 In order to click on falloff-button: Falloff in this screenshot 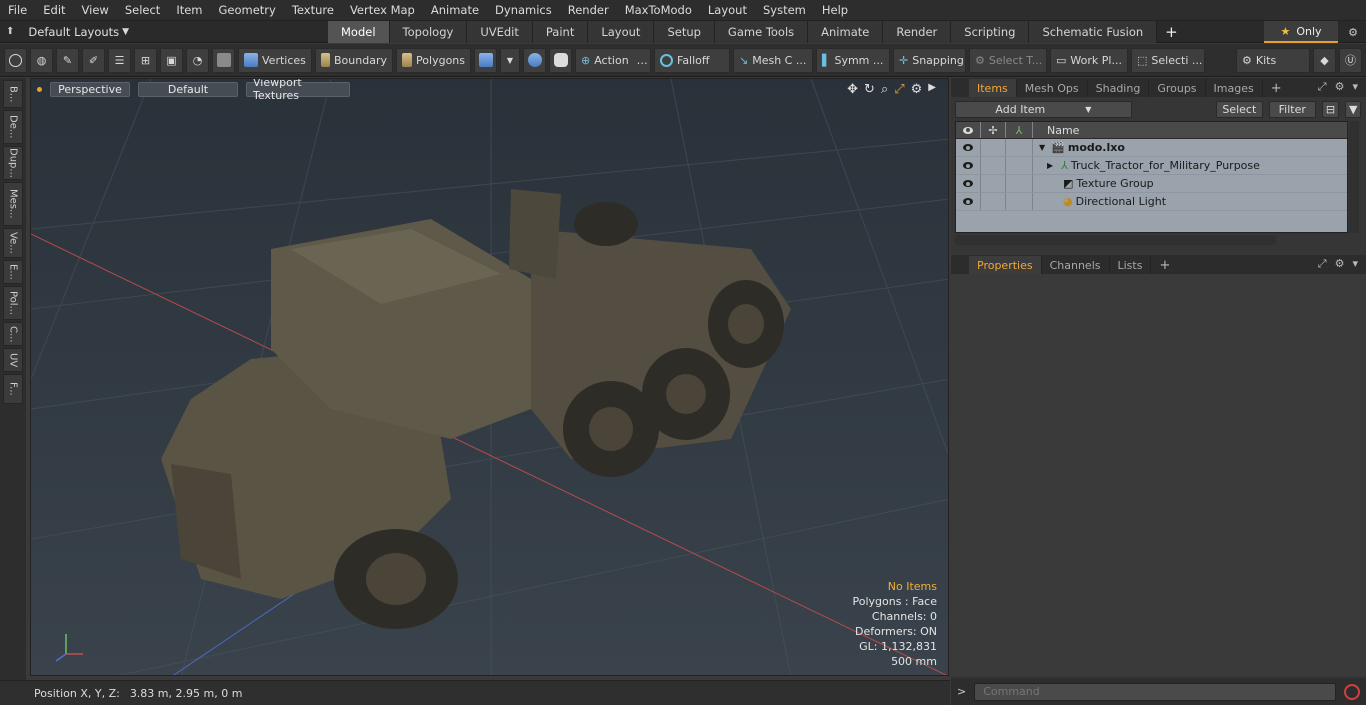, I will do `click(692, 60)`.